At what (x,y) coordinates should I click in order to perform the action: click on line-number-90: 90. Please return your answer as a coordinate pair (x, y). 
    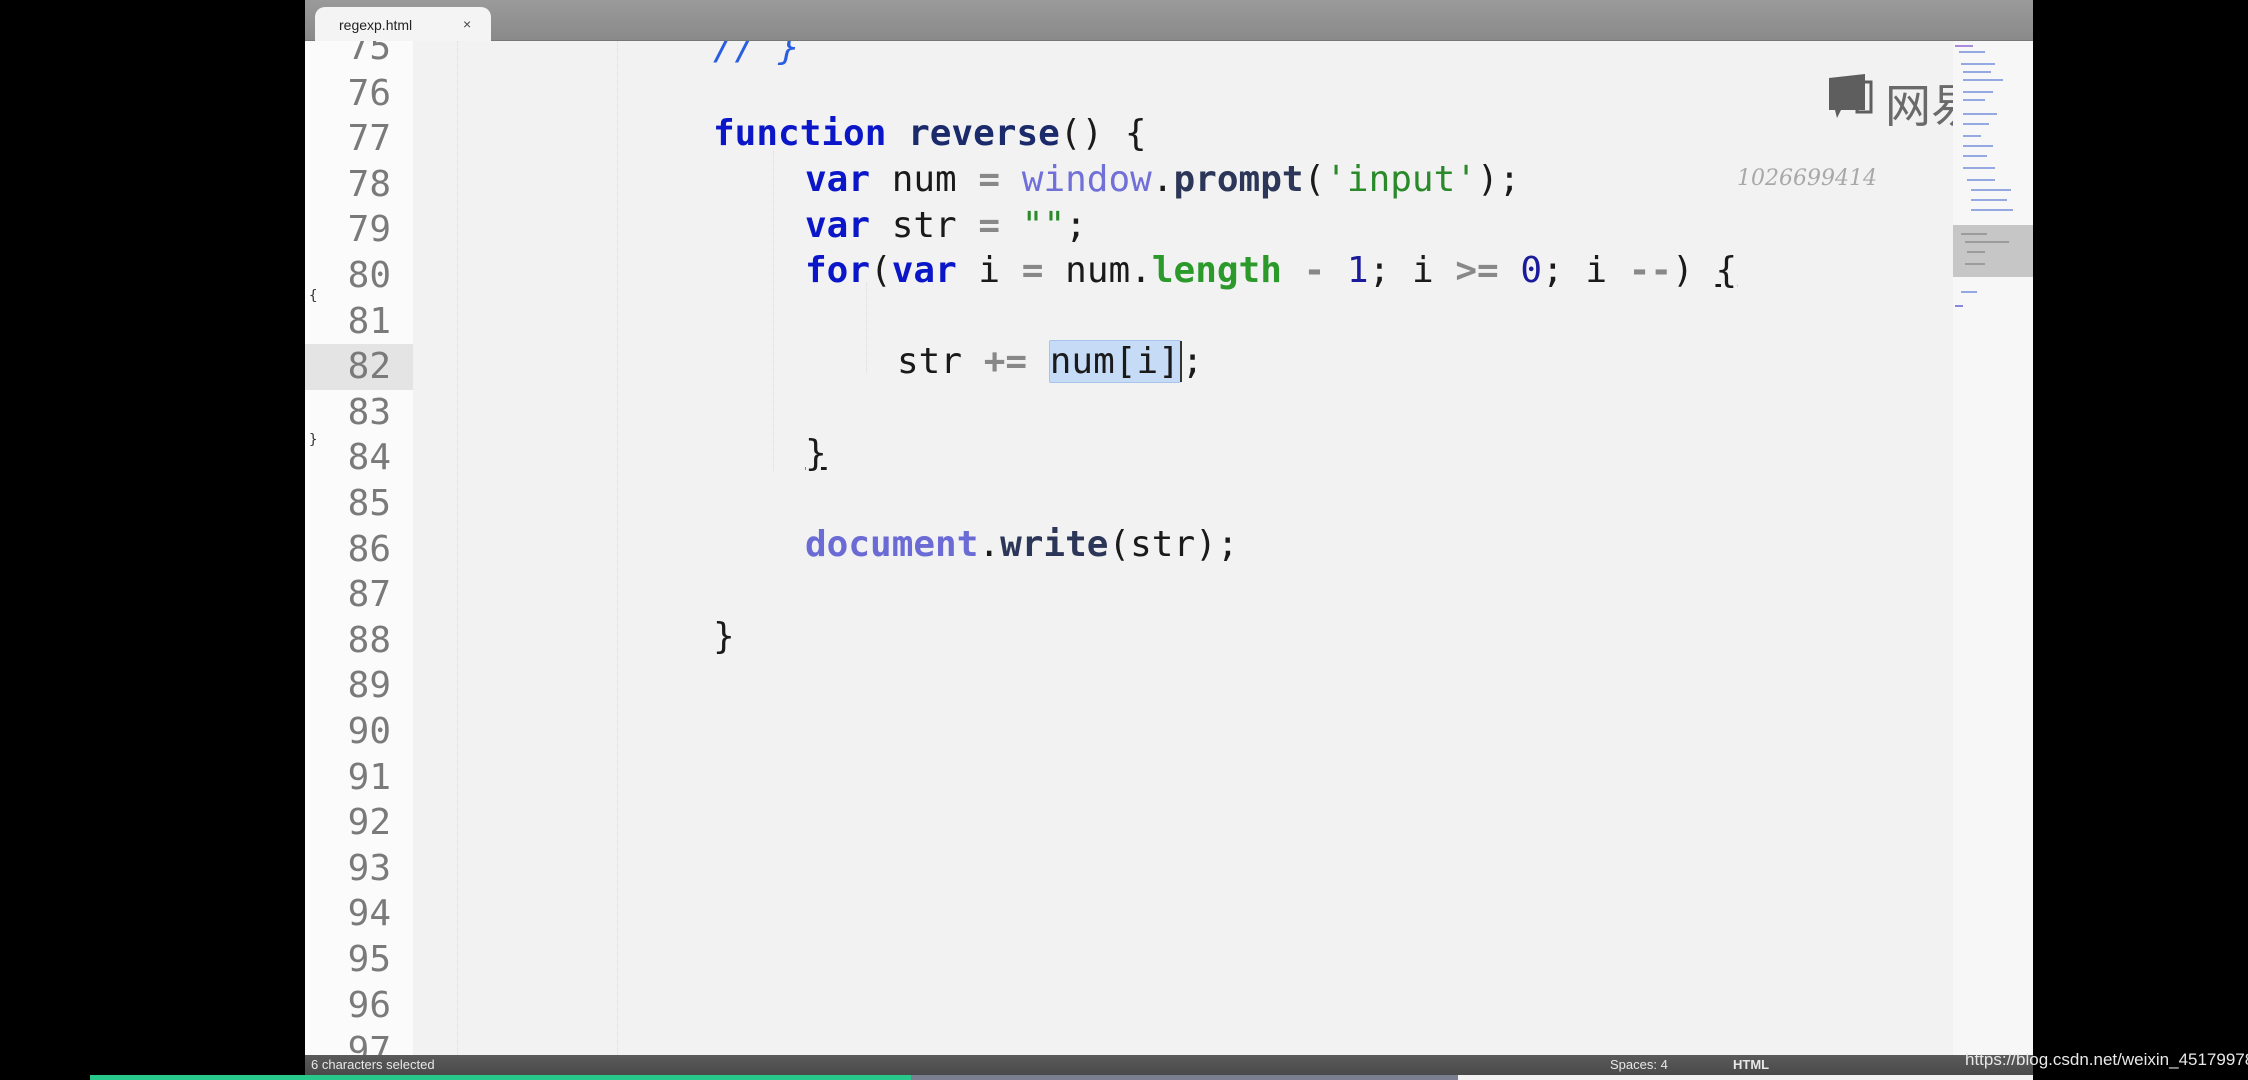
    Looking at the image, I should click on (348, 732).